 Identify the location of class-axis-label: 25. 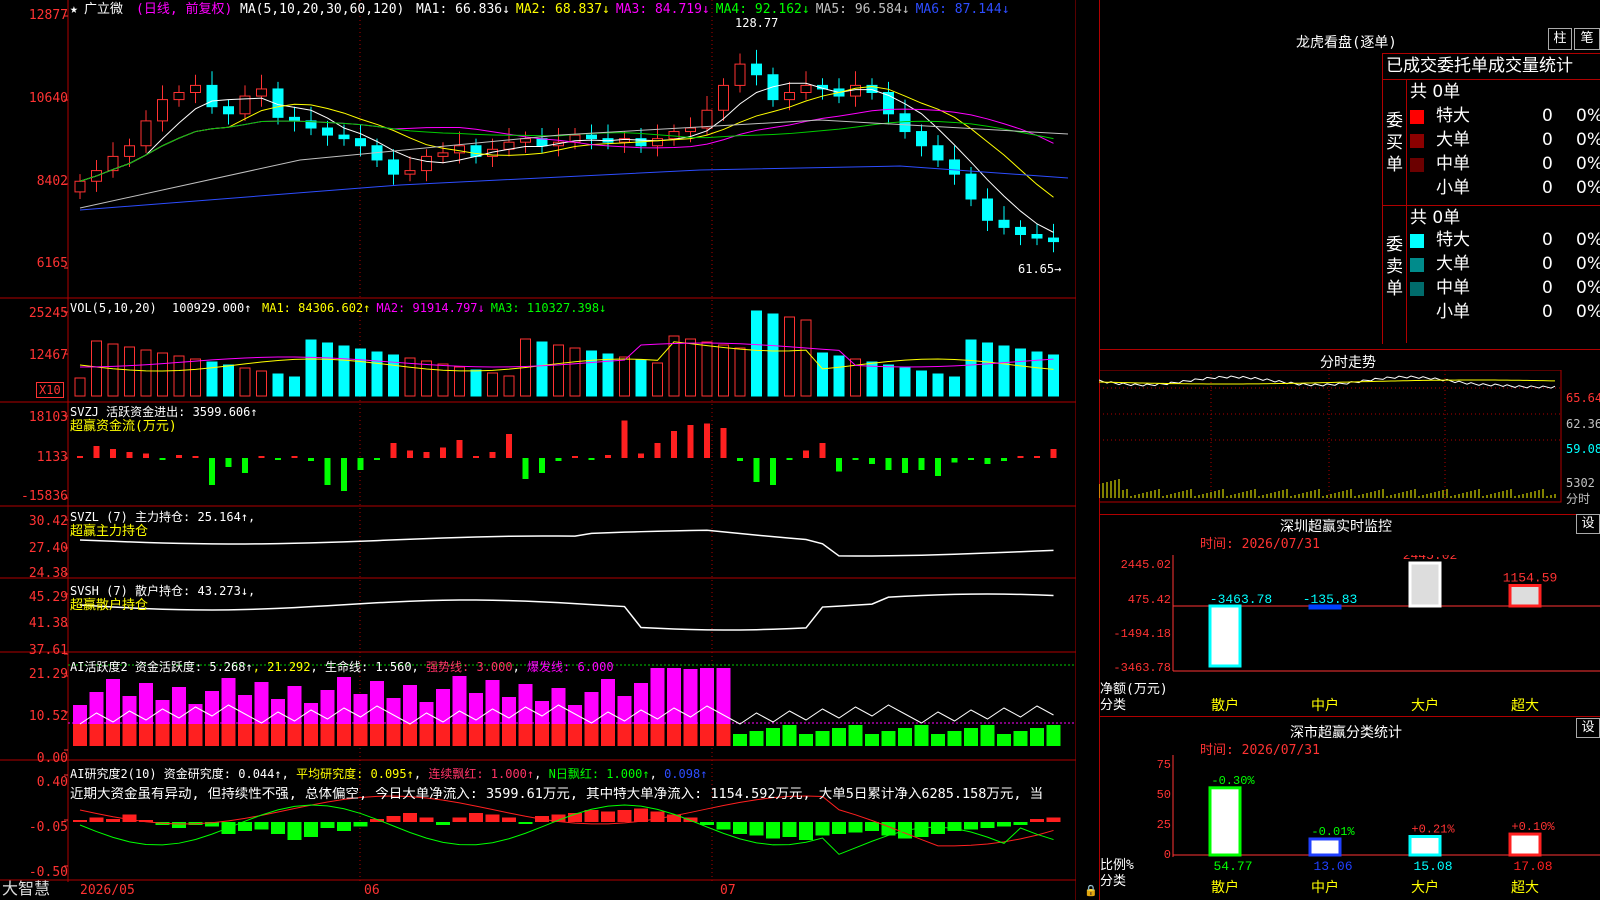
(1164, 825).